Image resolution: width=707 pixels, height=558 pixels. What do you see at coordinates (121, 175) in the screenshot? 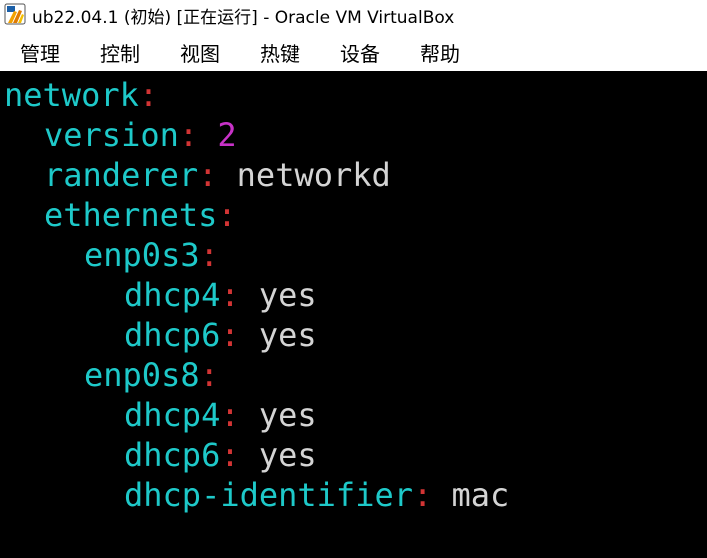
I see `yaml-key: randerer` at bounding box center [121, 175].